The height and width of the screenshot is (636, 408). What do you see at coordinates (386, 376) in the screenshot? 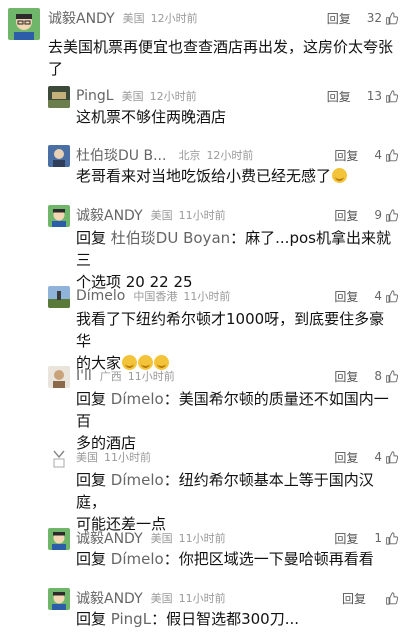
I see `like-button: 8` at bounding box center [386, 376].